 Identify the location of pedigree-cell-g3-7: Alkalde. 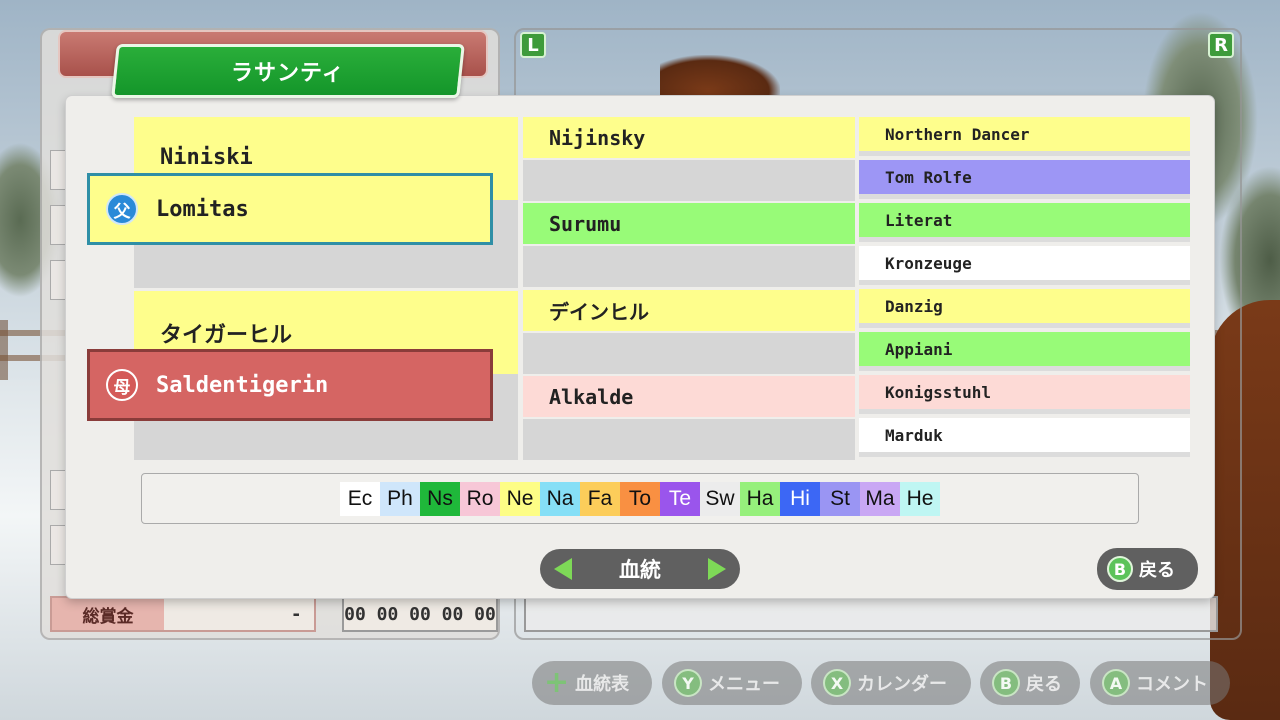
(689, 396).